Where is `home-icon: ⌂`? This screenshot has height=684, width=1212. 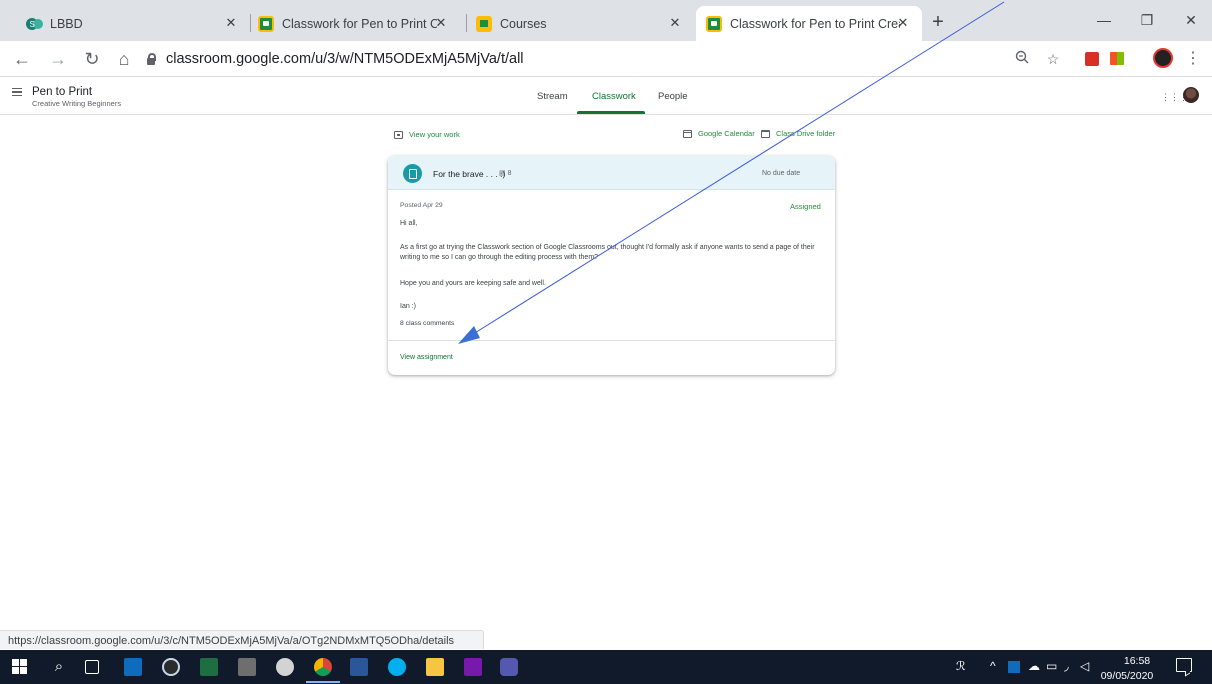 home-icon: ⌂ is located at coordinates (124, 59).